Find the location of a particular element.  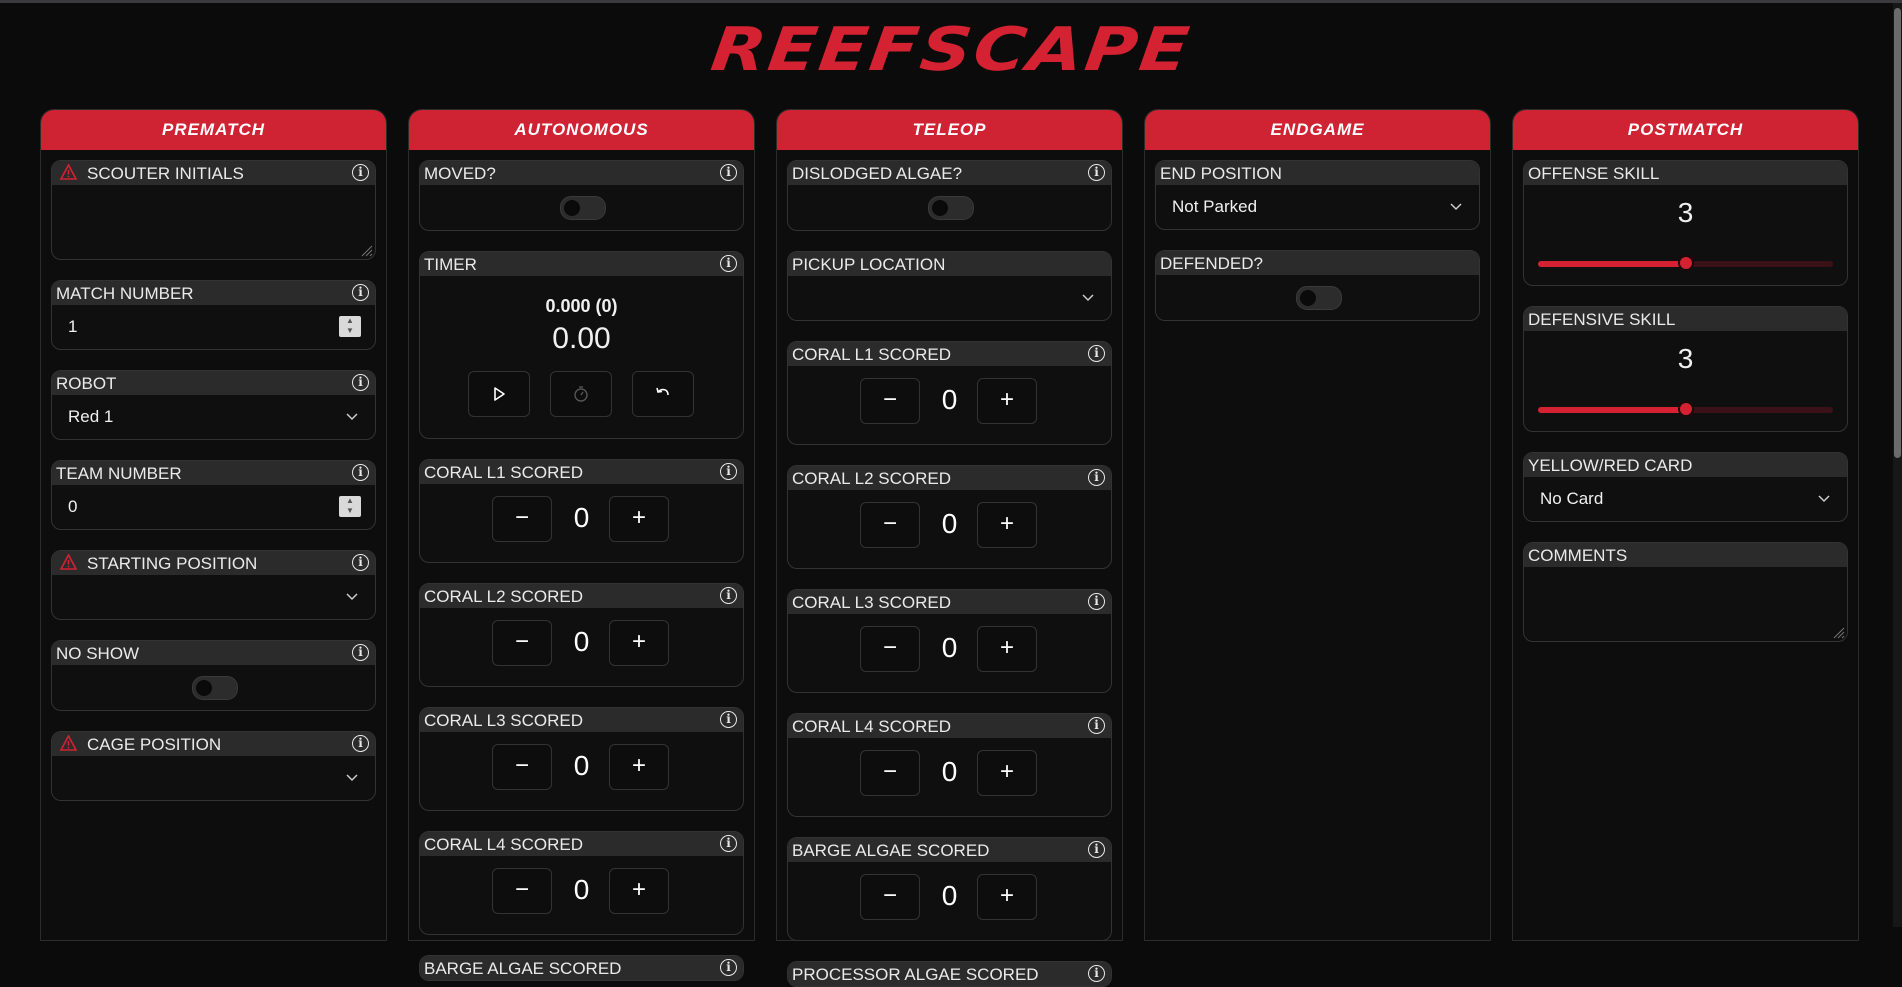

prematch-header: PREMATCH is located at coordinates (213, 130).